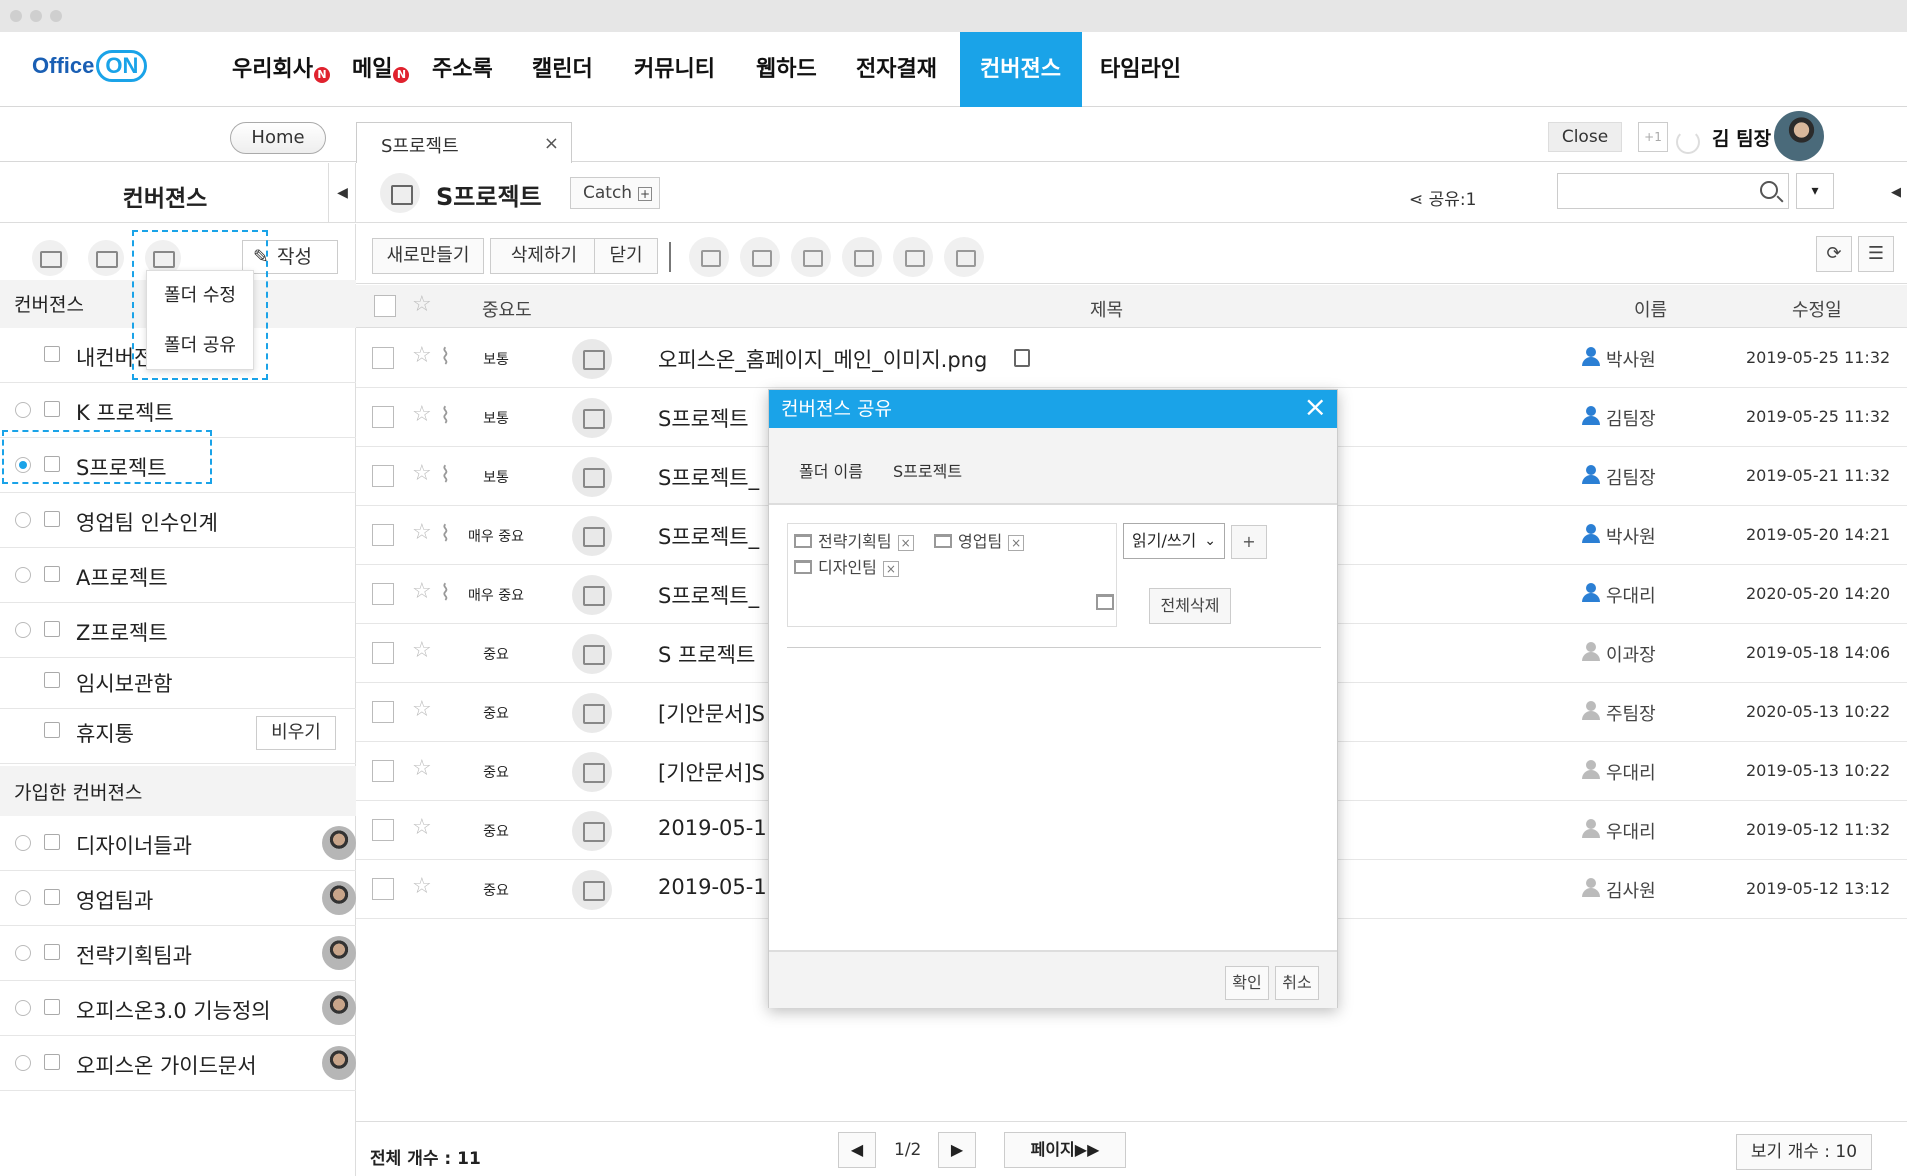  Describe the element at coordinates (822, 359) in the screenshot. I see `row-title: 오피스온_홈페이지_메인_이미지.png` at that location.